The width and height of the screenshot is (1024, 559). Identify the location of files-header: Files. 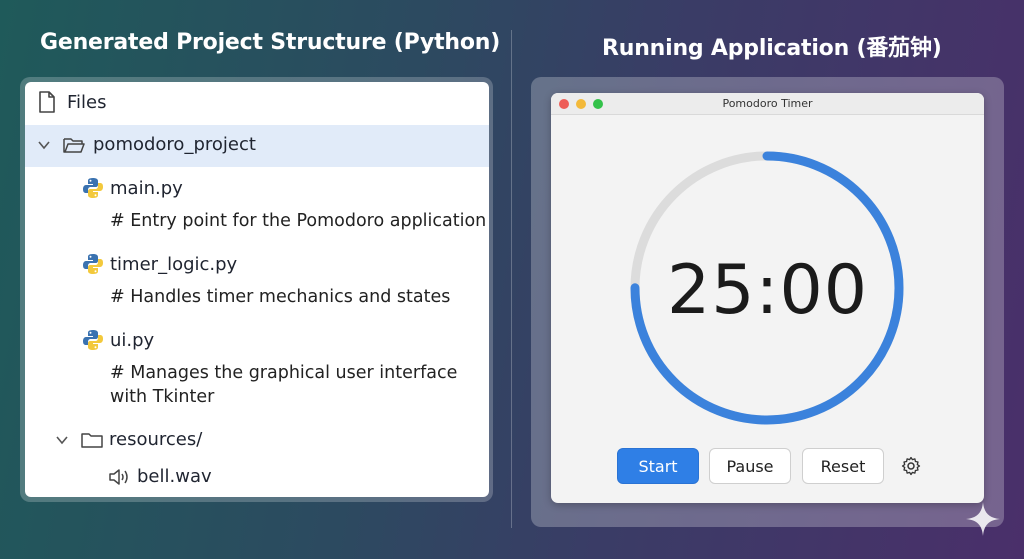
(72, 102).